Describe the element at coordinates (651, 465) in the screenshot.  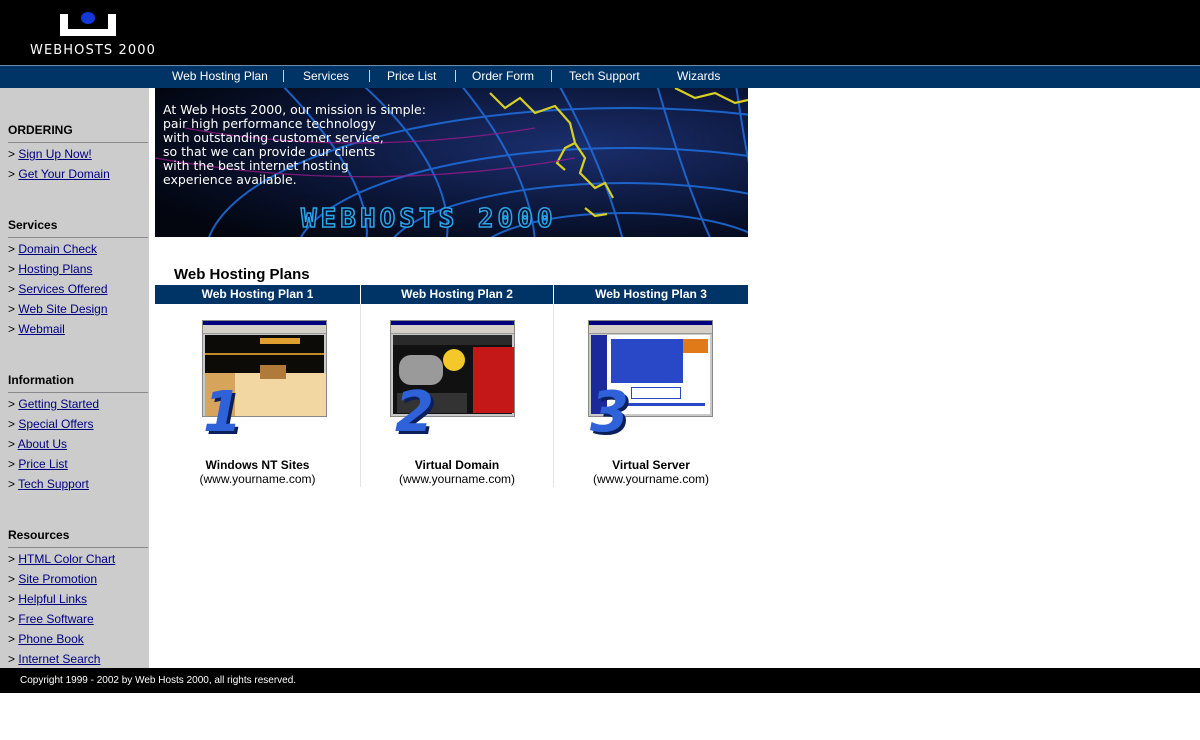
I see `plan-name: Virtual Server` at that location.